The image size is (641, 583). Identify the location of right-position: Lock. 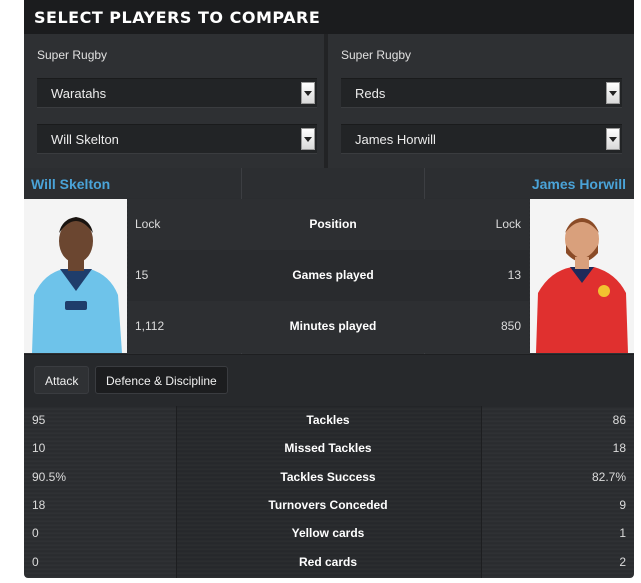
(508, 224).